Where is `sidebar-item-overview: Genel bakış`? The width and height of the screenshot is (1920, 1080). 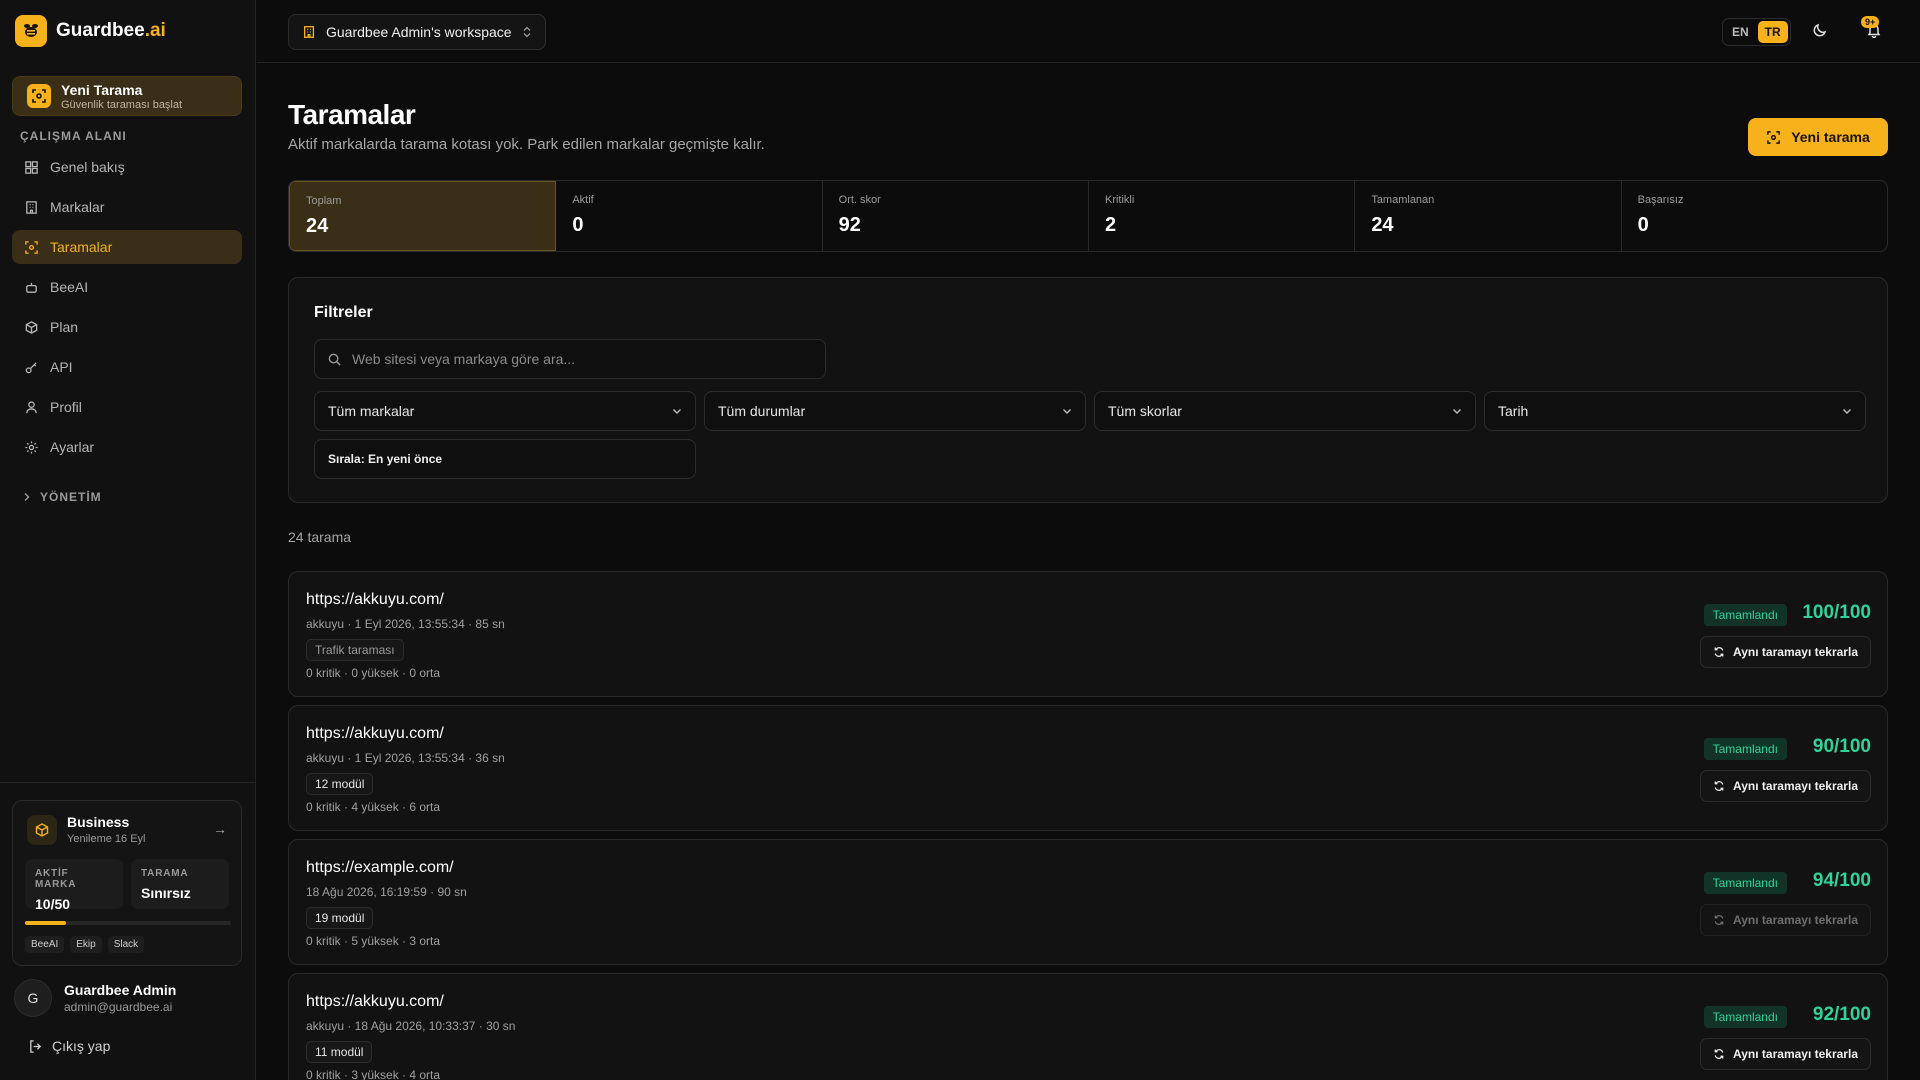
sidebar-item-overview: Genel bakış is located at coordinates (127, 167).